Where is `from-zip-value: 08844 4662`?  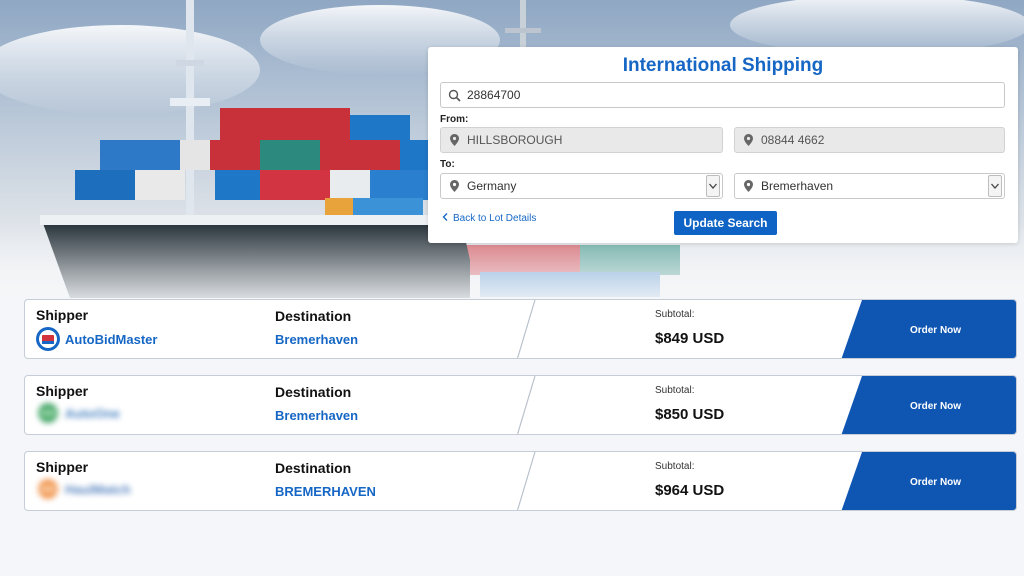 from-zip-value: 08844 4662 is located at coordinates (793, 140).